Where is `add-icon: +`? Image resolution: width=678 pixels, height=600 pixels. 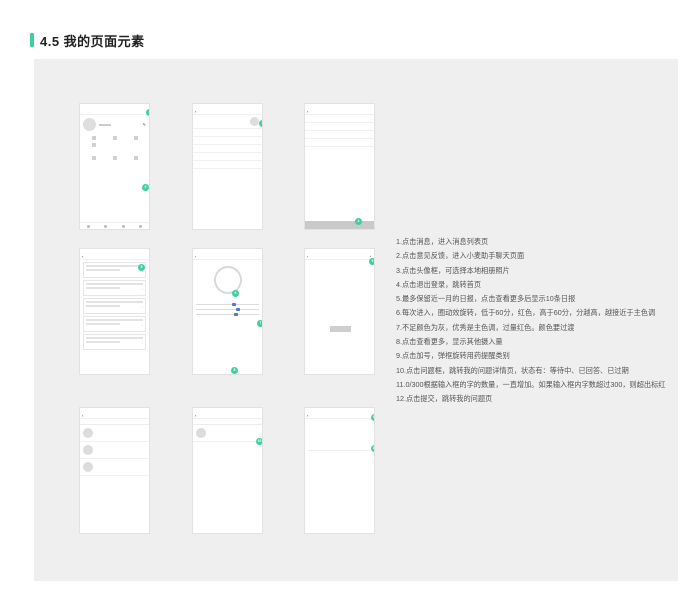
add-icon: + is located at coordinates (370, 256).